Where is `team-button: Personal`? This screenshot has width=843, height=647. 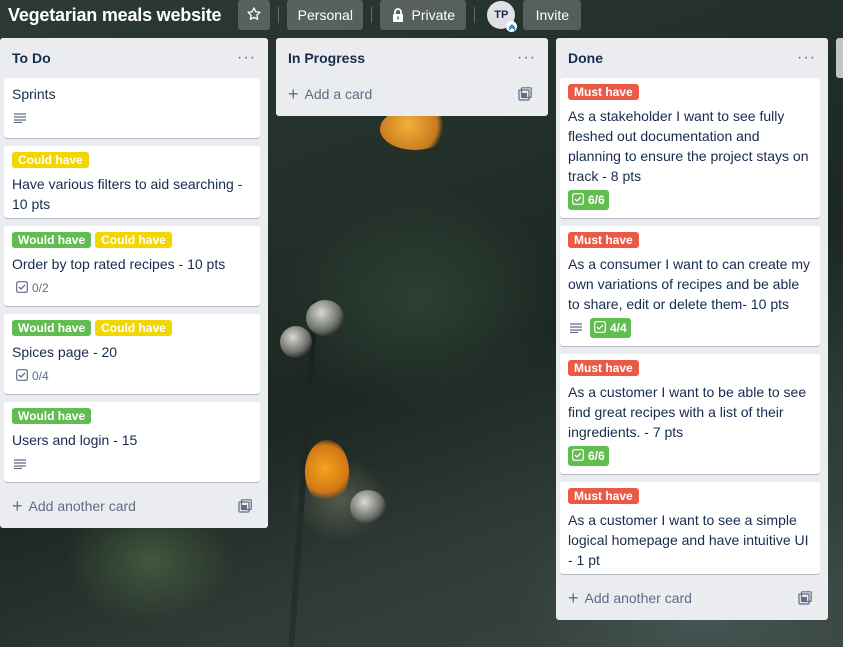 team-button: Personal is located at coordinates (325, 15).